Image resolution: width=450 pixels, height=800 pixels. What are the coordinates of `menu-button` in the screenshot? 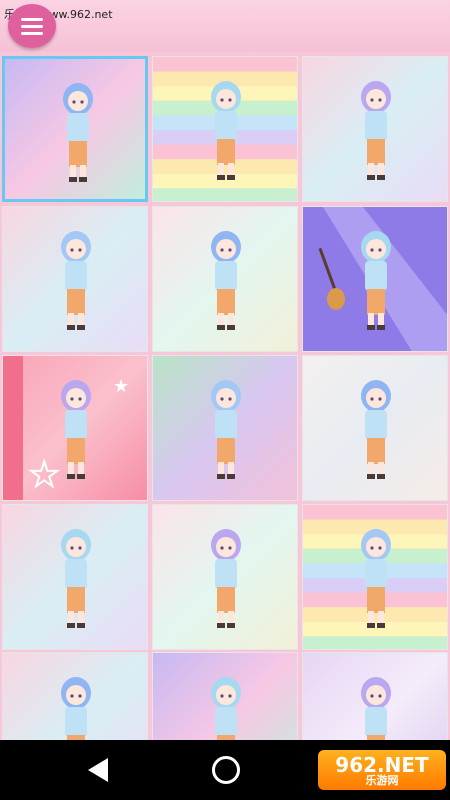 It's located at (32, 26).